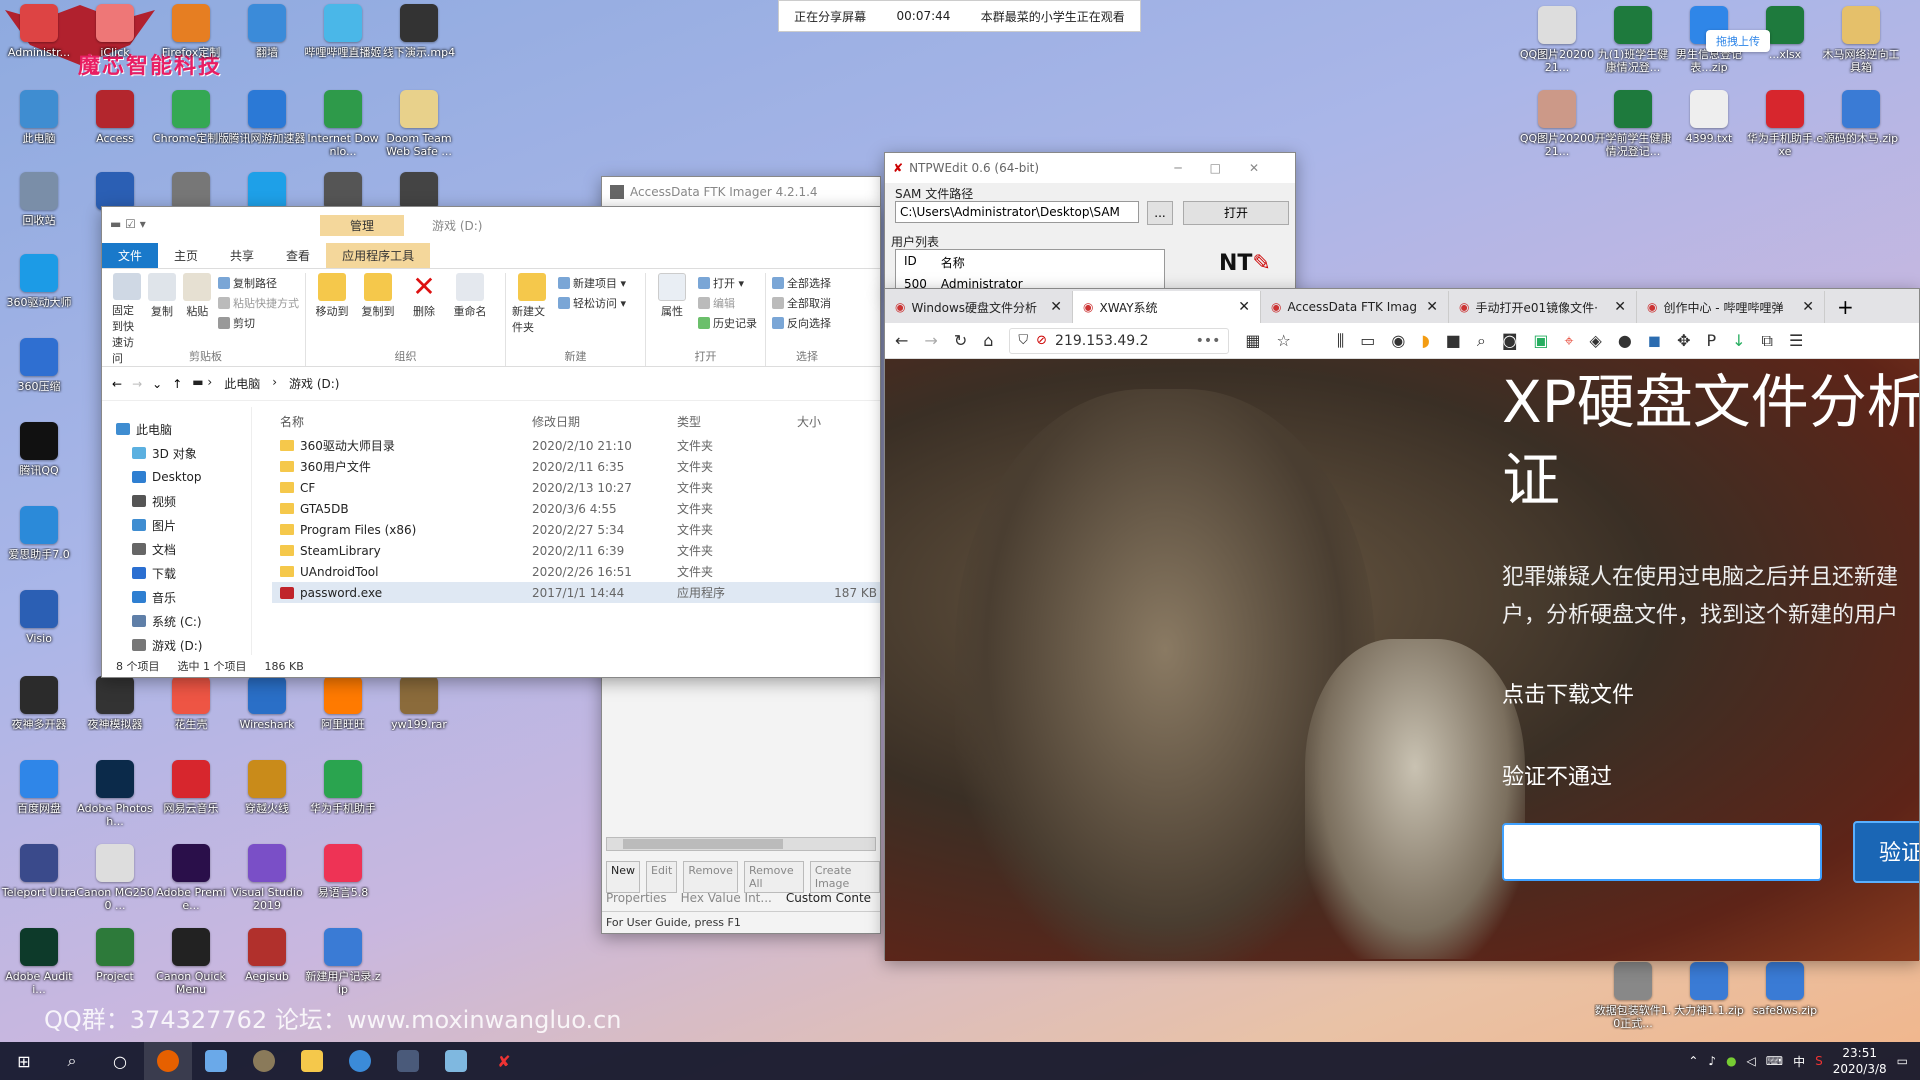 The width and height of the screenshot is (1920, 1080). Describe the element at coordinates (343, 703) in the screenshot. I see `desktop-icon: 阿里旺旺` at that location.